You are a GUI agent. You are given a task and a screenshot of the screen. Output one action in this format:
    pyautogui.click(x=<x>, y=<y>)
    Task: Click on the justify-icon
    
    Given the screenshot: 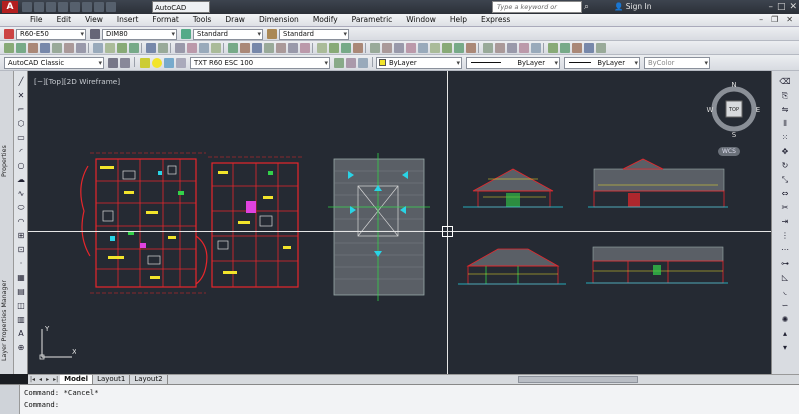 What is the action you would take?
    pyautogui.click(x=589, y=48)
    